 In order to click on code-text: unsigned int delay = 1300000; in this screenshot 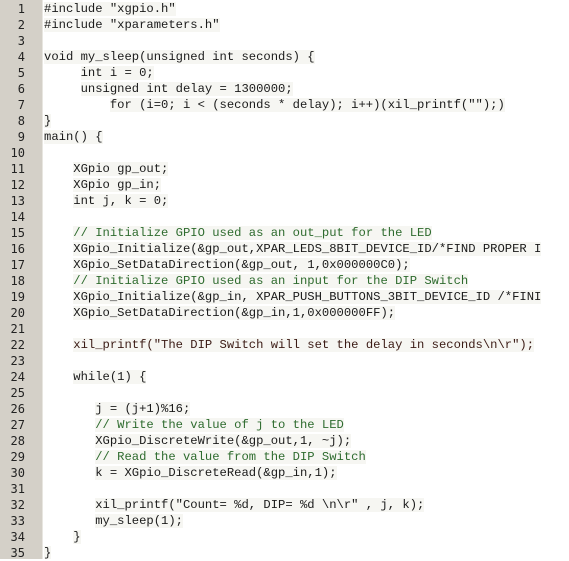, I will do `click(186, 89)`.